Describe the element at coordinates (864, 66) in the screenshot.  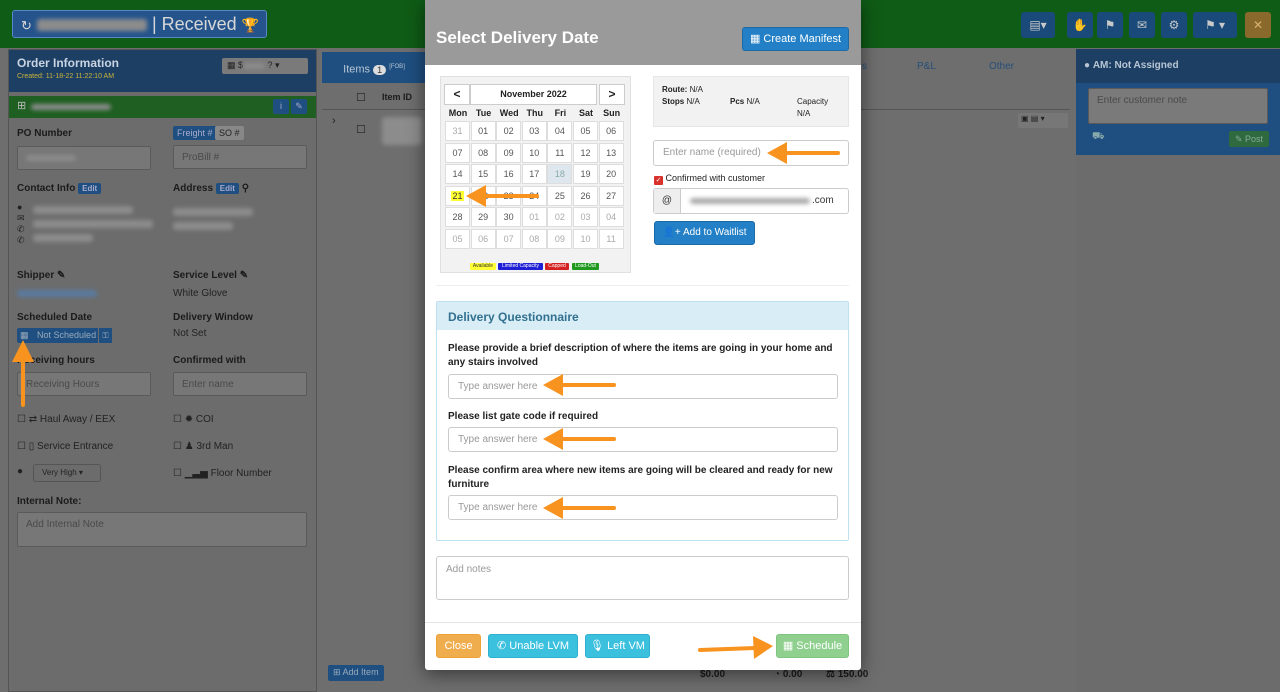
I see `tab-s: s` at that location.